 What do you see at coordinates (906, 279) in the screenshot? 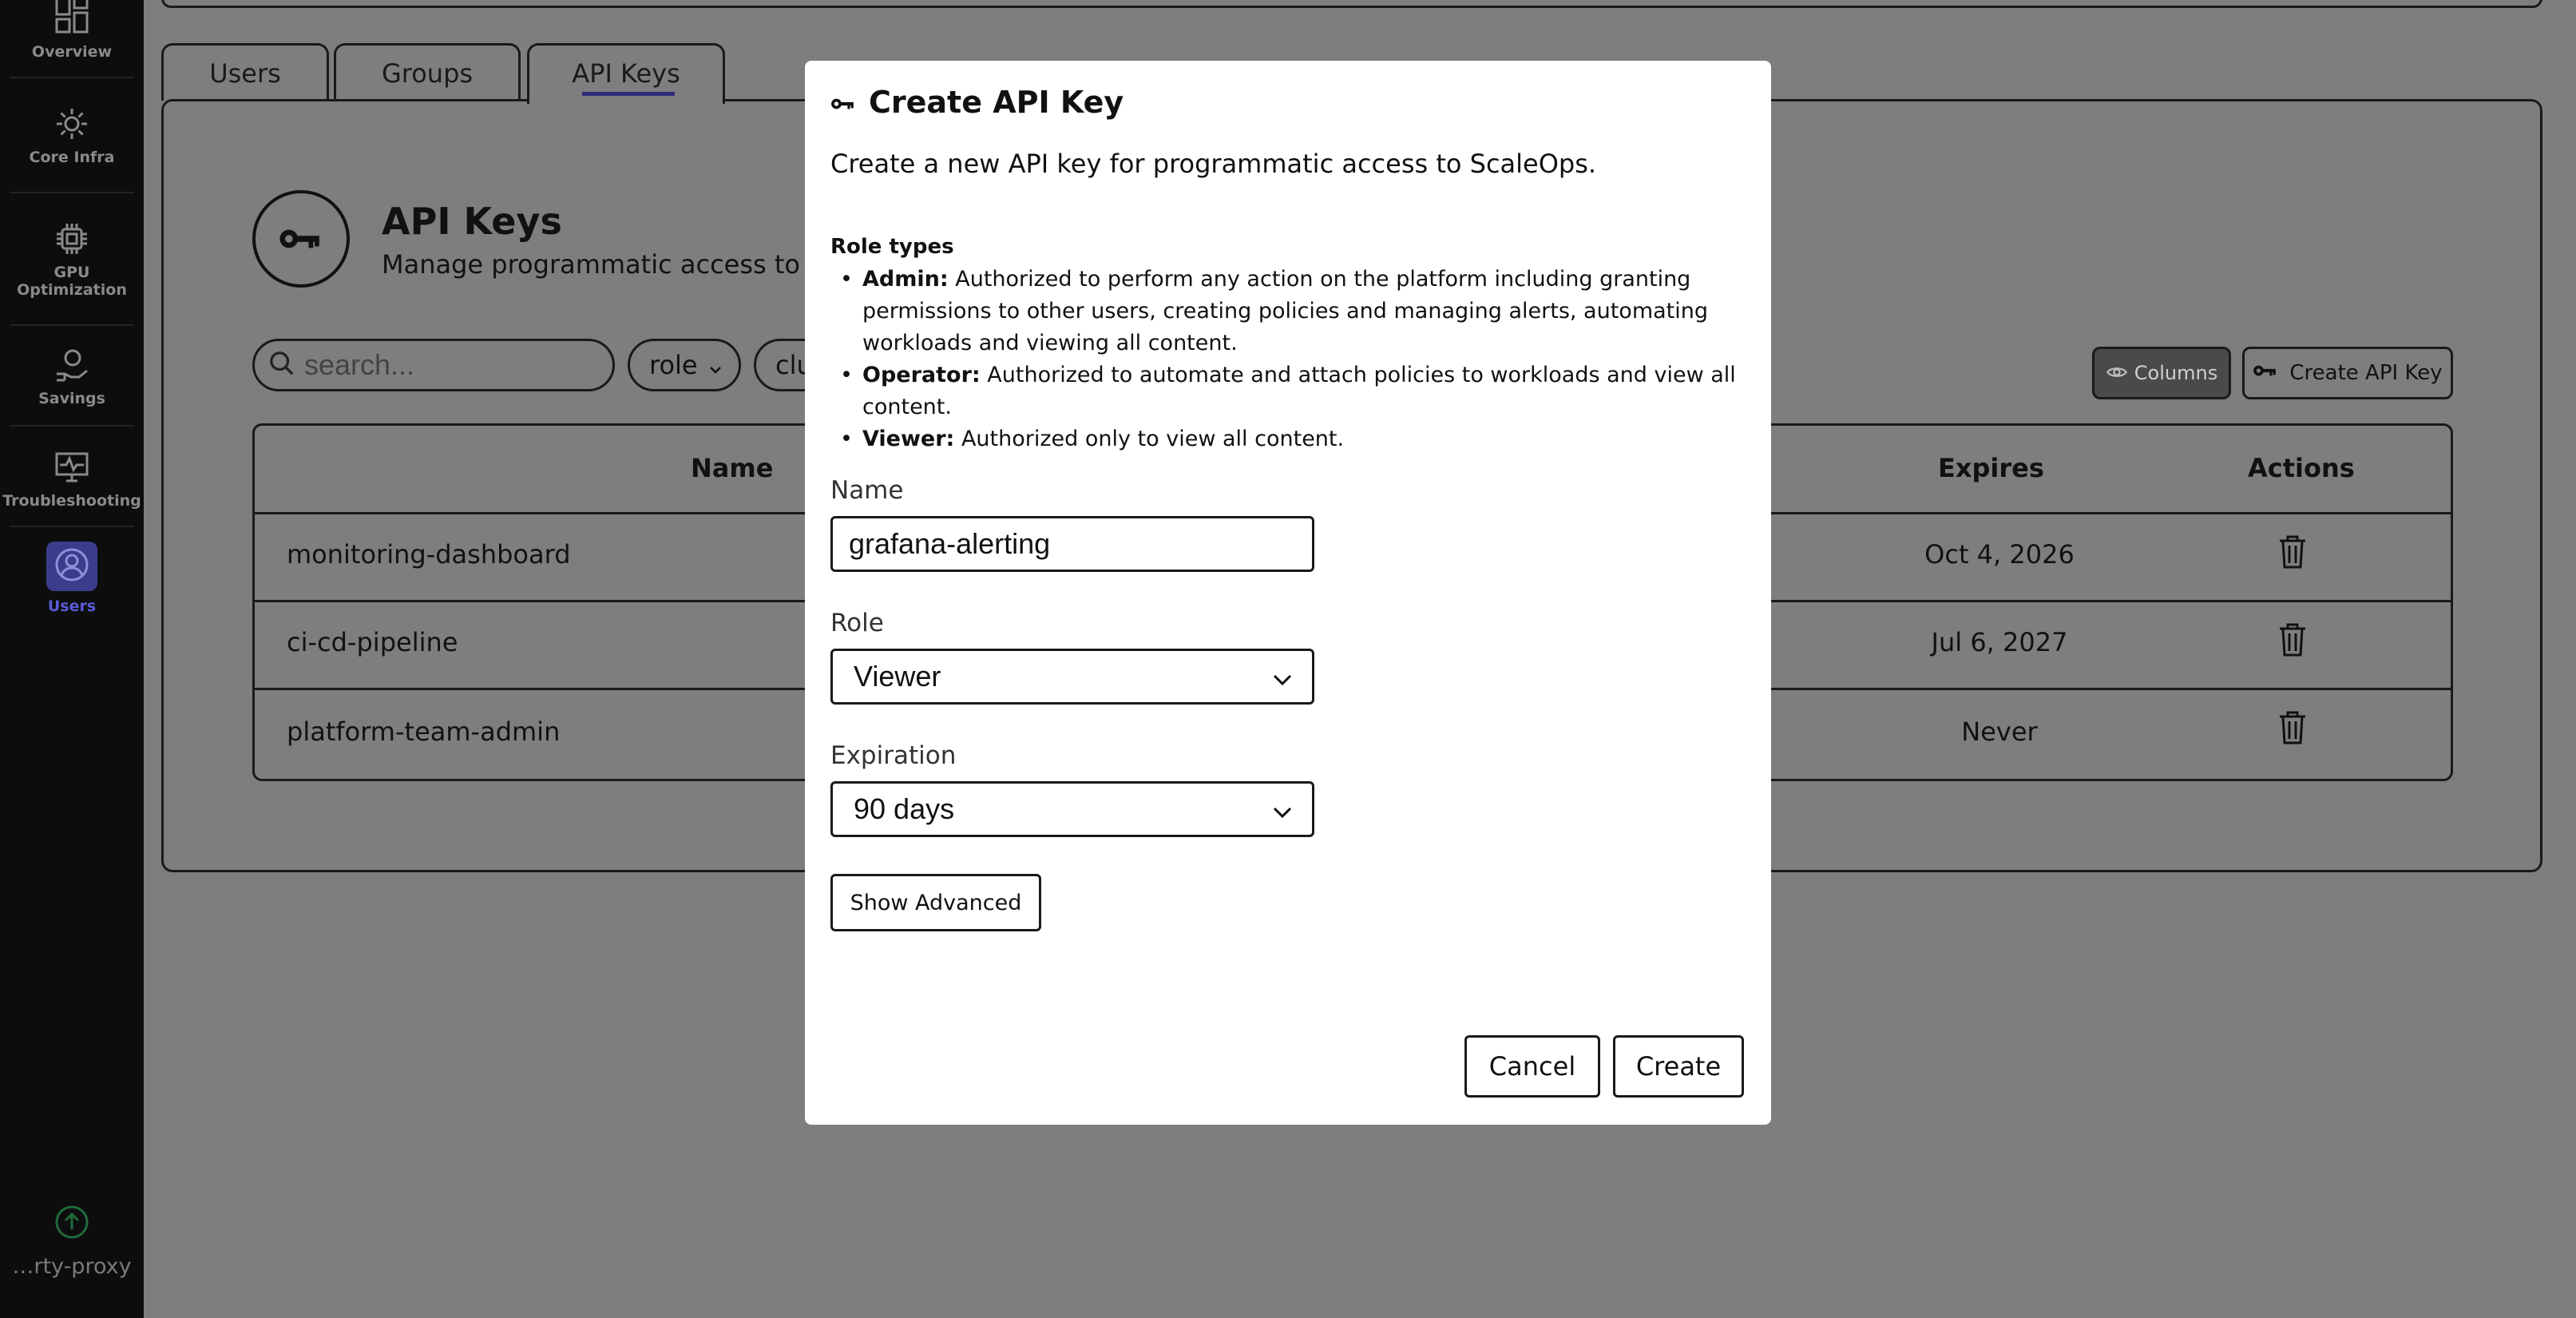
I see `role-name: Admin:` at bounding box center [906, 279].